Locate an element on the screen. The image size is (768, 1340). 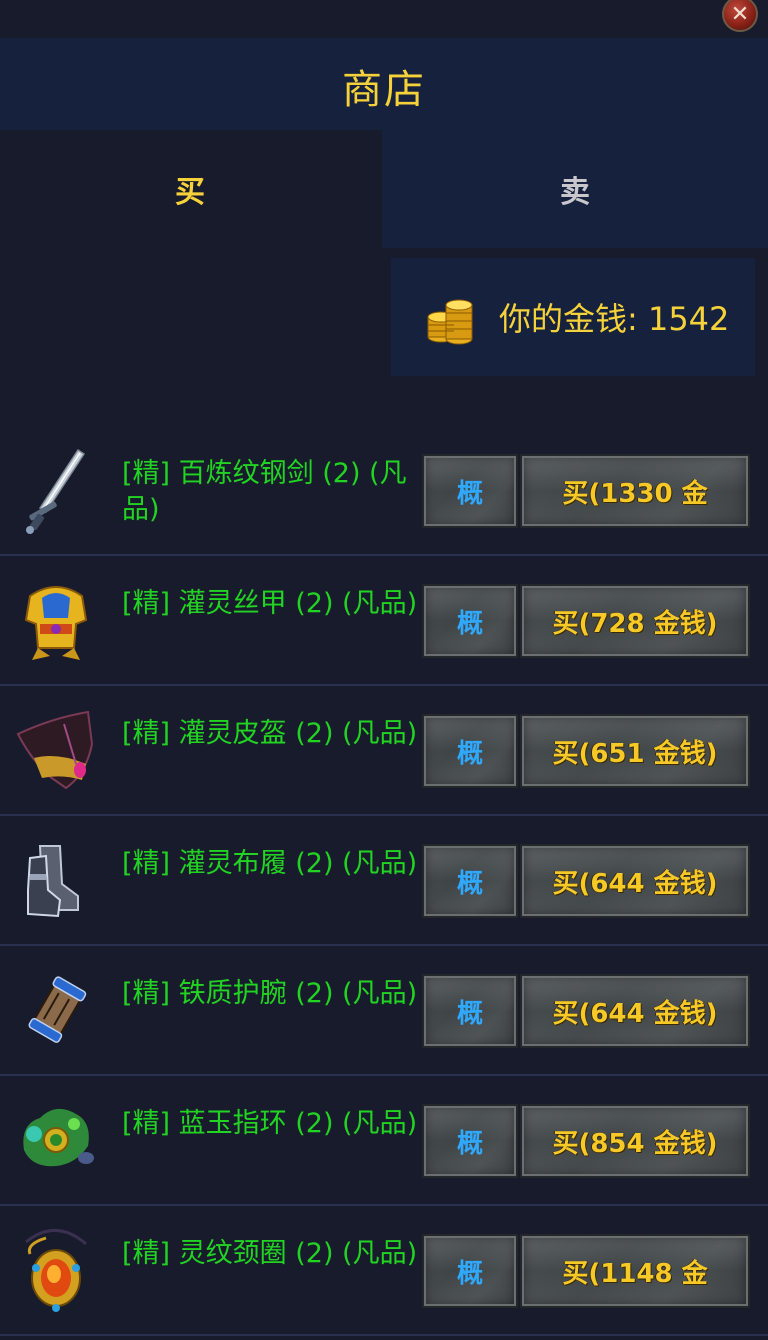
list-item: [精] 灵纹颈圈 (2) (凡品) 概 买(1148 金 is located at coordinates (384, 1271).